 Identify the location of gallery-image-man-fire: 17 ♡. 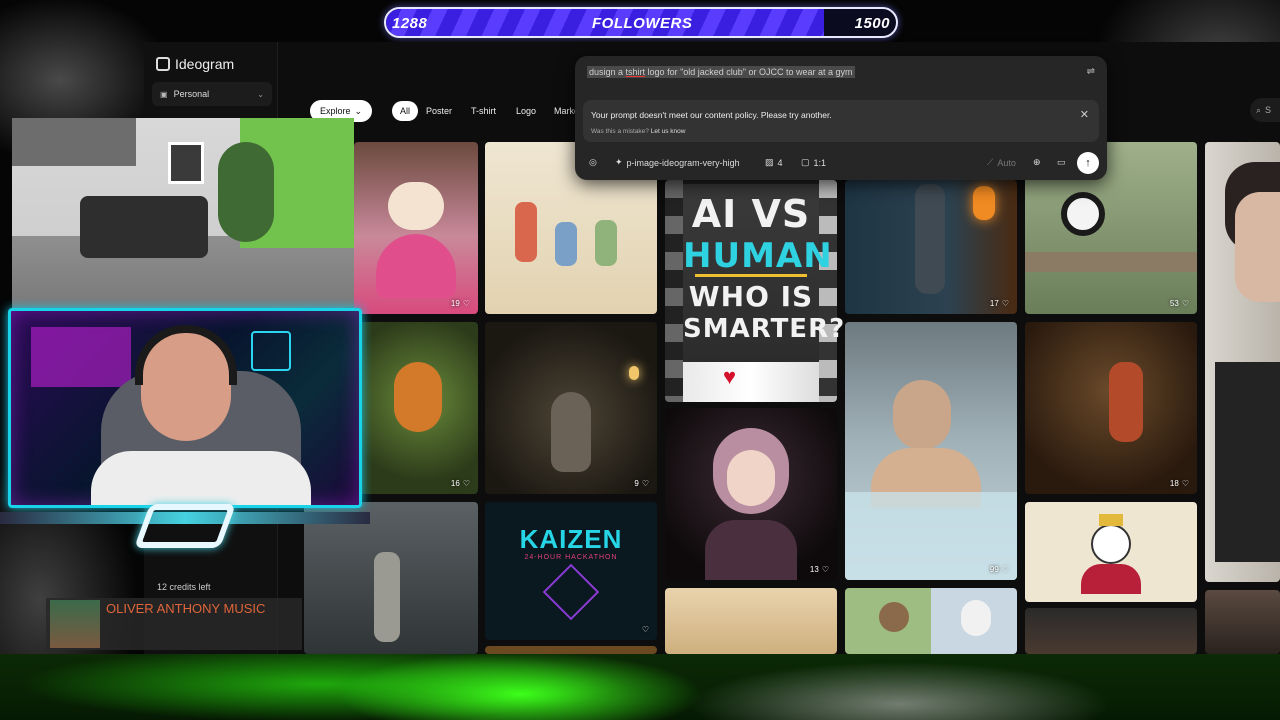
(931, 247).